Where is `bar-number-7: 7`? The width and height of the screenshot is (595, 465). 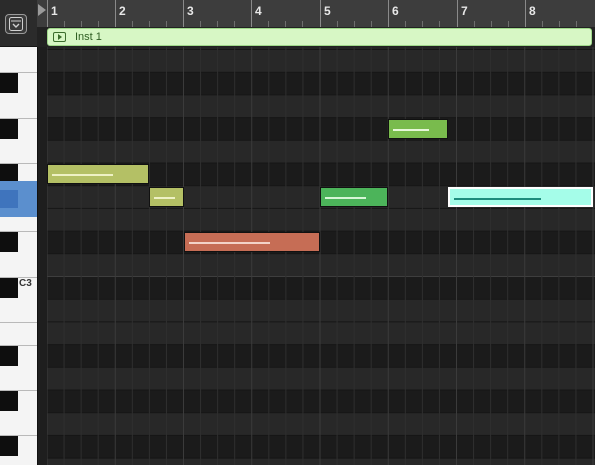
bar-number-7: 7 is located at coordinates (464, 11).